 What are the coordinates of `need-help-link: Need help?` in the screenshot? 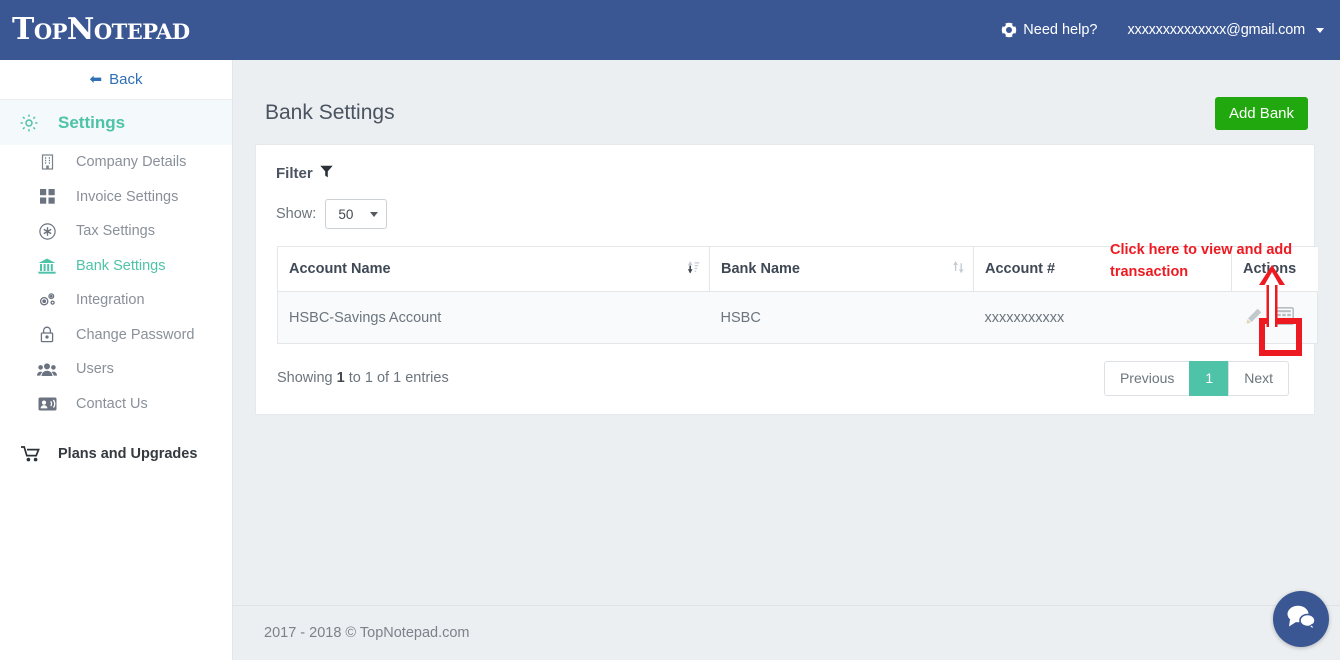 It's located at (1049, 30).